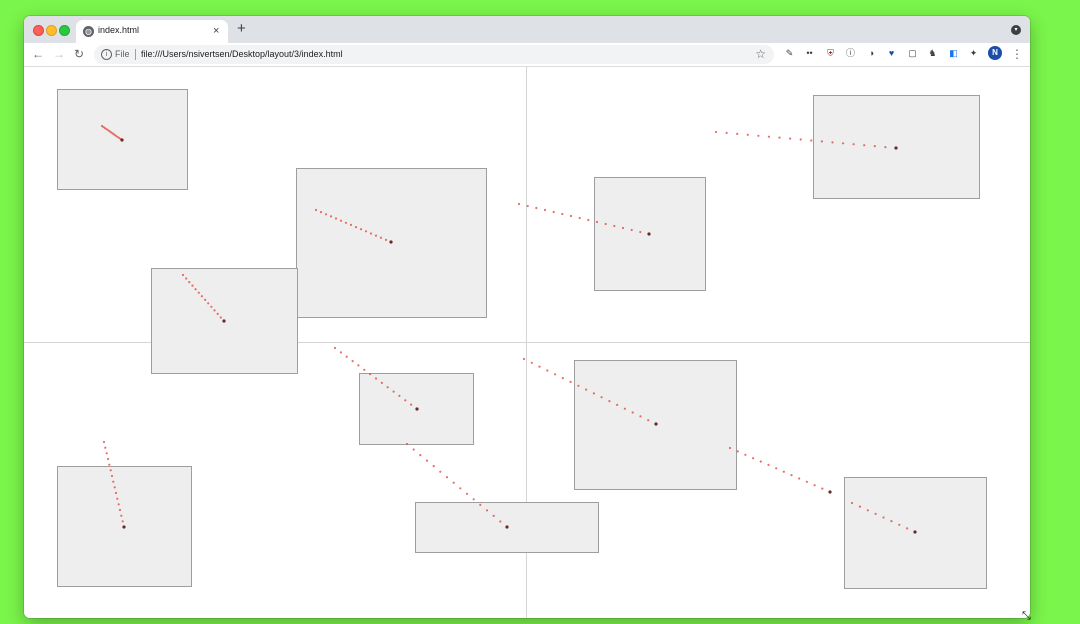 This screenshot has width=1080, height=624. I want to click on tag-icon: ◧, so click(953, 53).